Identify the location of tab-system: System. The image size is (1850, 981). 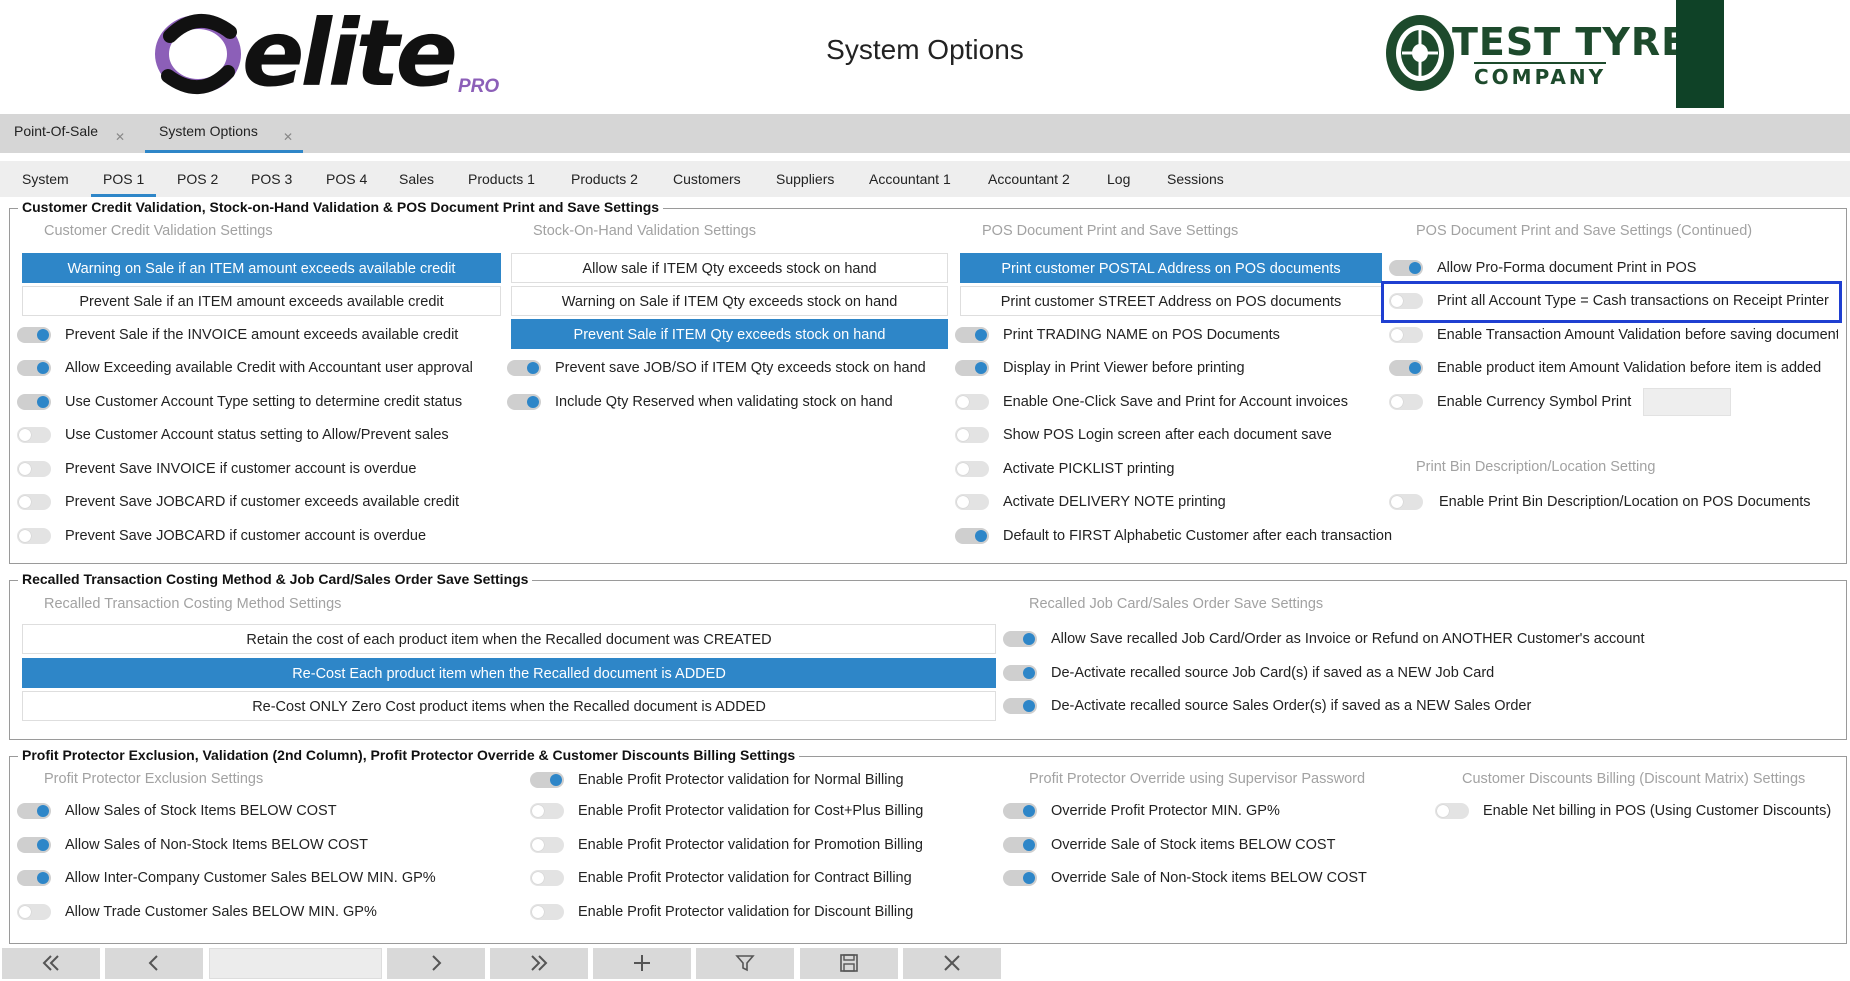
(45, 179).